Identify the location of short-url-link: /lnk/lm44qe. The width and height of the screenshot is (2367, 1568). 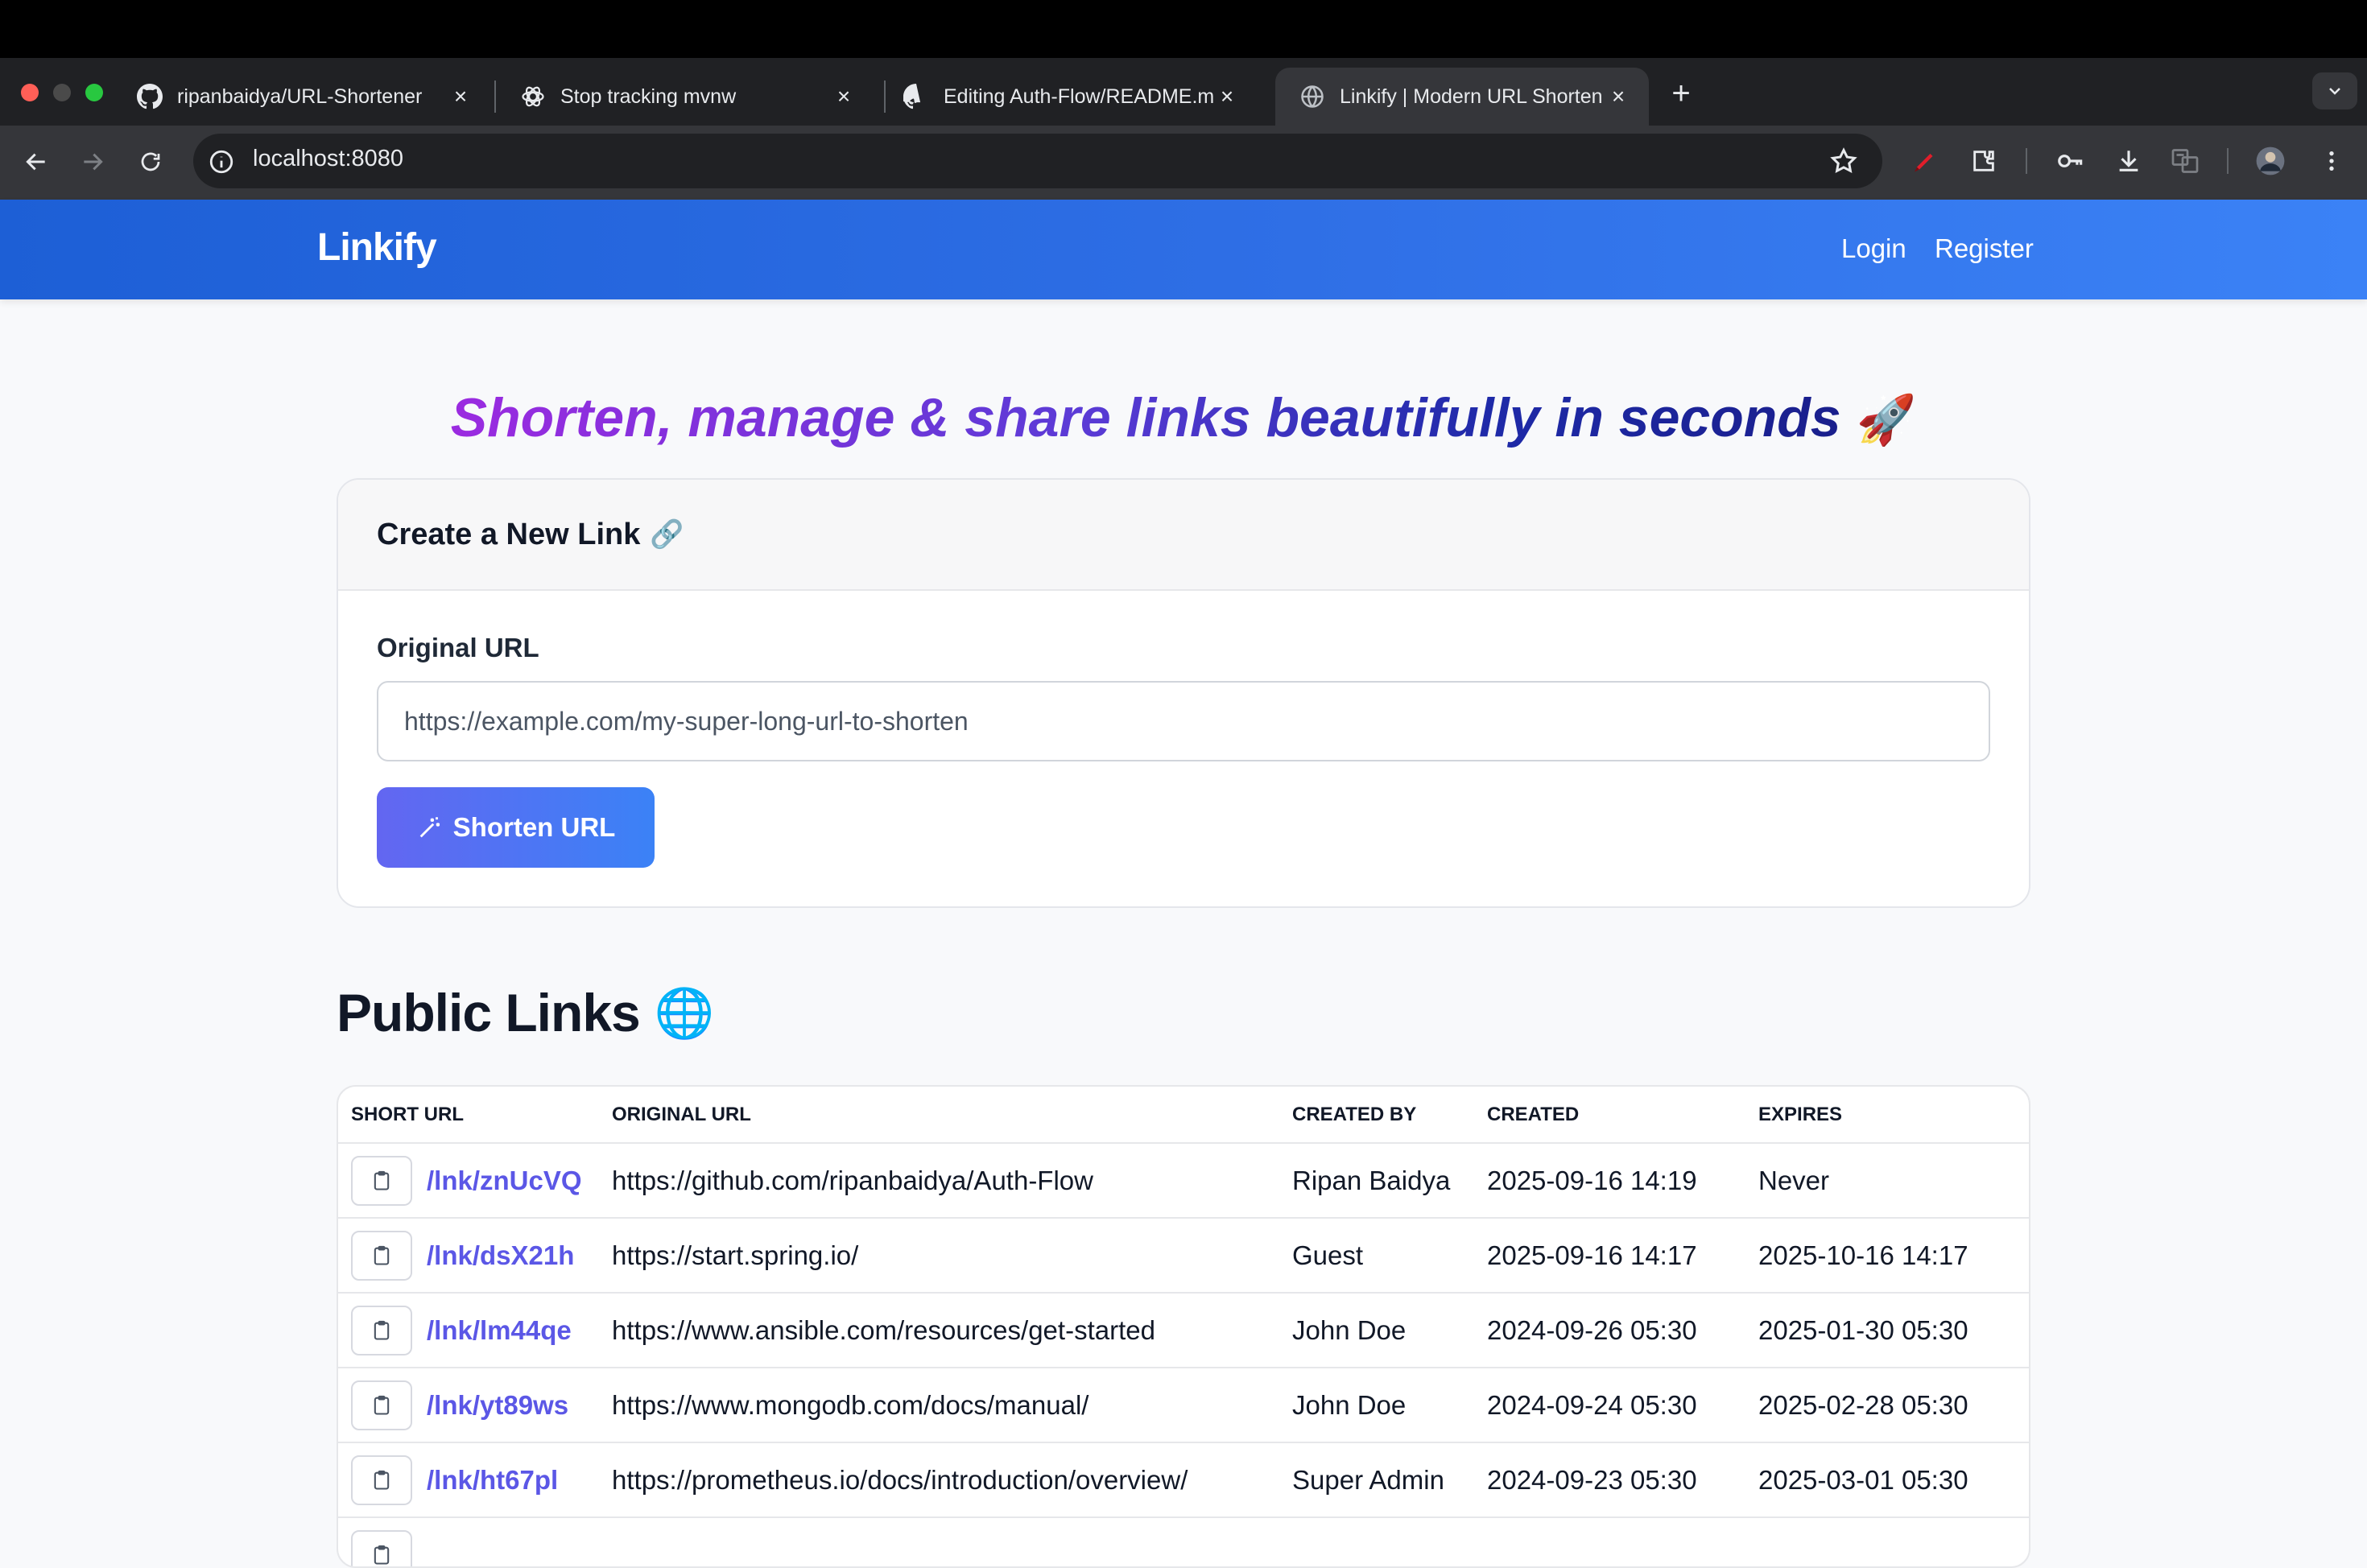
(500, 1330).